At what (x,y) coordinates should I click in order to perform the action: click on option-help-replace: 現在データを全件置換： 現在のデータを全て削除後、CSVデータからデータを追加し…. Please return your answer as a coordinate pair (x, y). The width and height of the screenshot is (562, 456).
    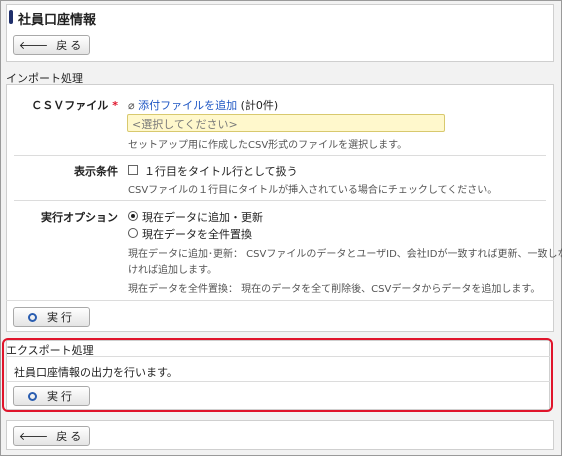
    Looking at the image, I should click on (334, 289).